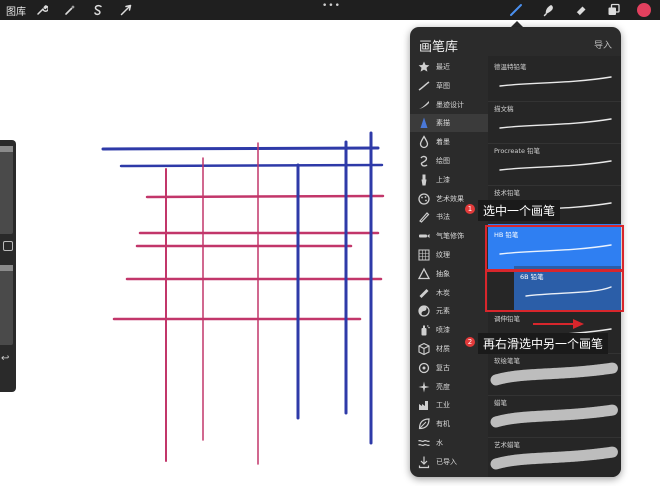 The image size is (660, 486). I want to click on retro-icon, so click(424, 368).